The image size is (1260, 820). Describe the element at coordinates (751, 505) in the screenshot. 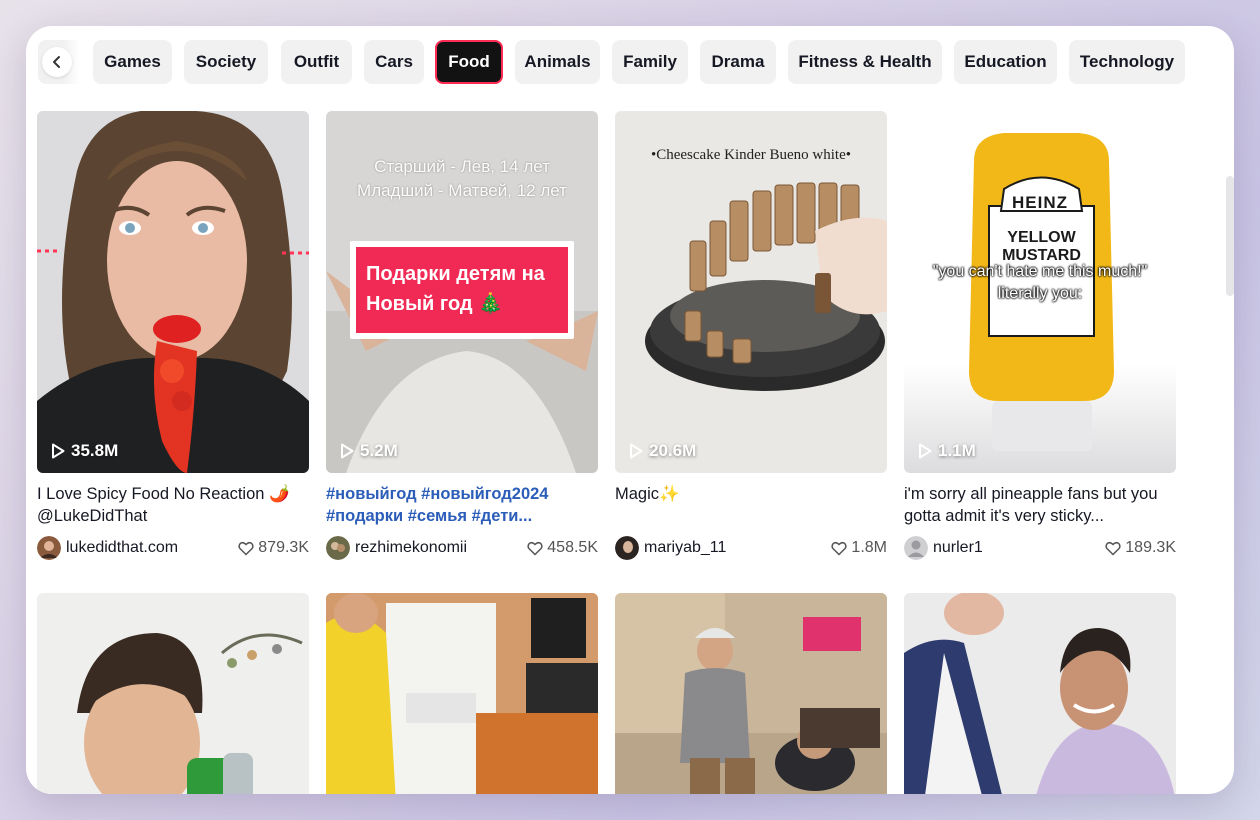

I see `video-title: Magic✨` at that location.